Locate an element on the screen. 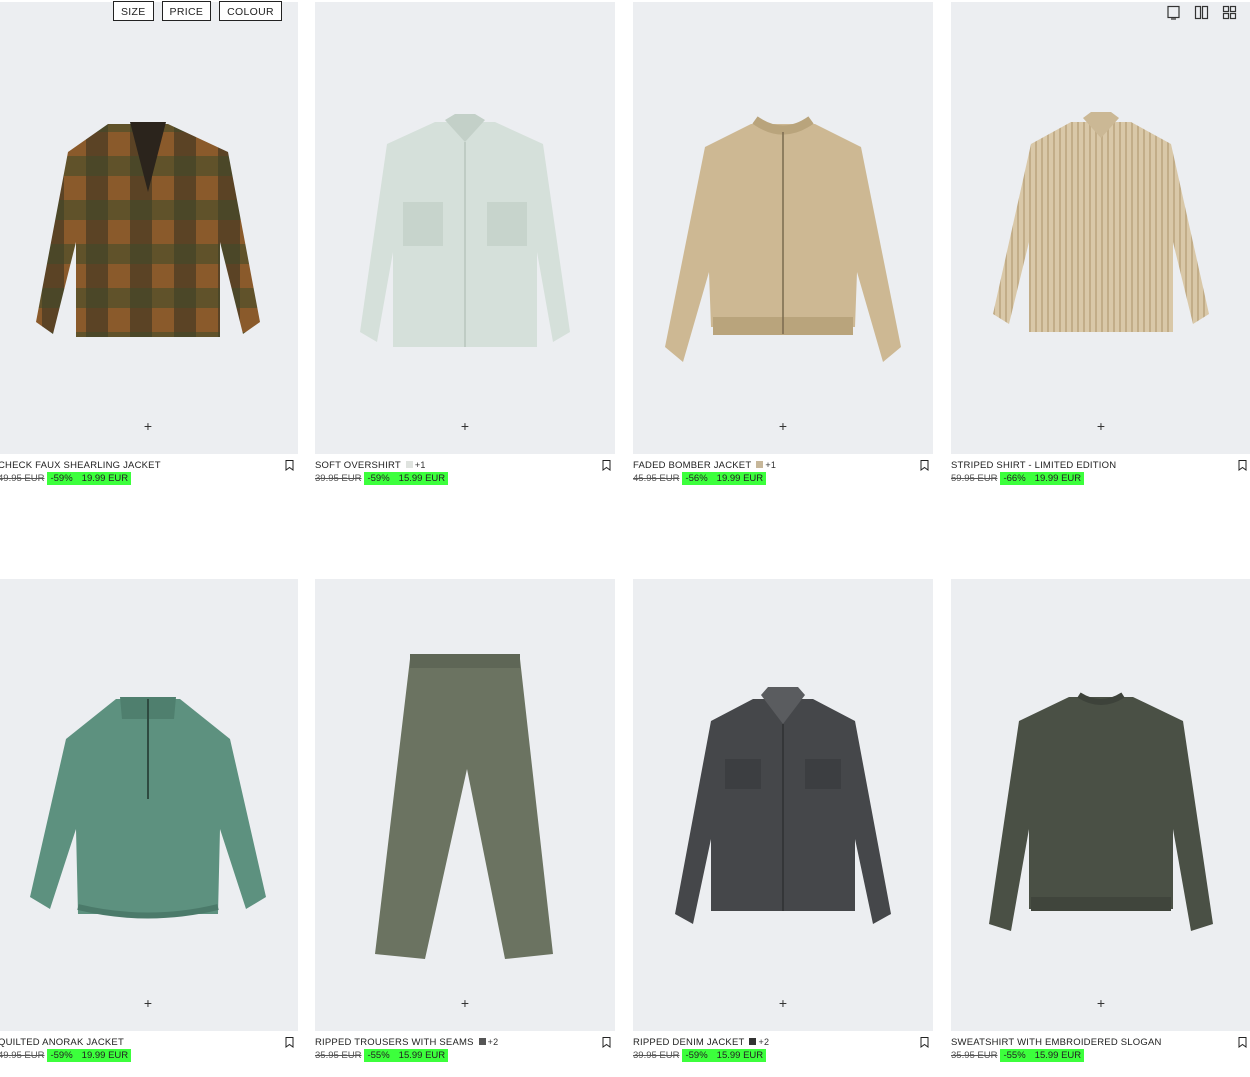  colour-filter-button: COLOUR is located at coordinates (250, 11).